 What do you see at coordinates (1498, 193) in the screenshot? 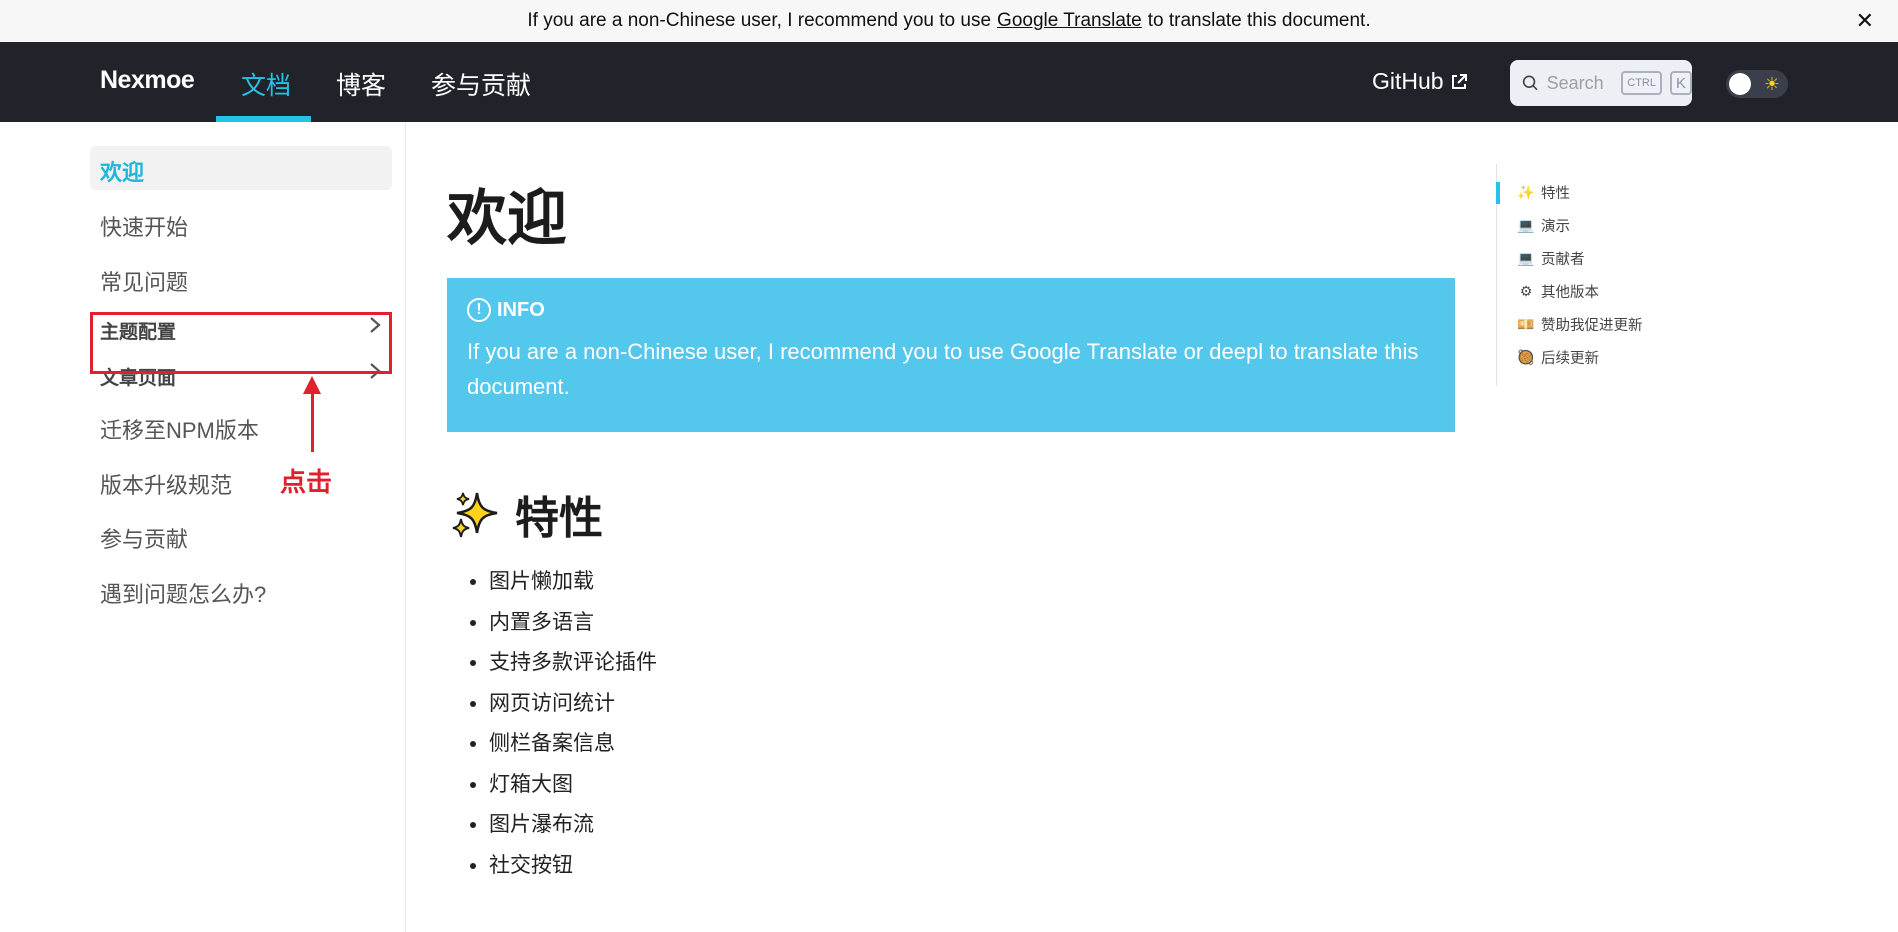
I see `toc-active-indicator` at bounding box center [1498, 193].